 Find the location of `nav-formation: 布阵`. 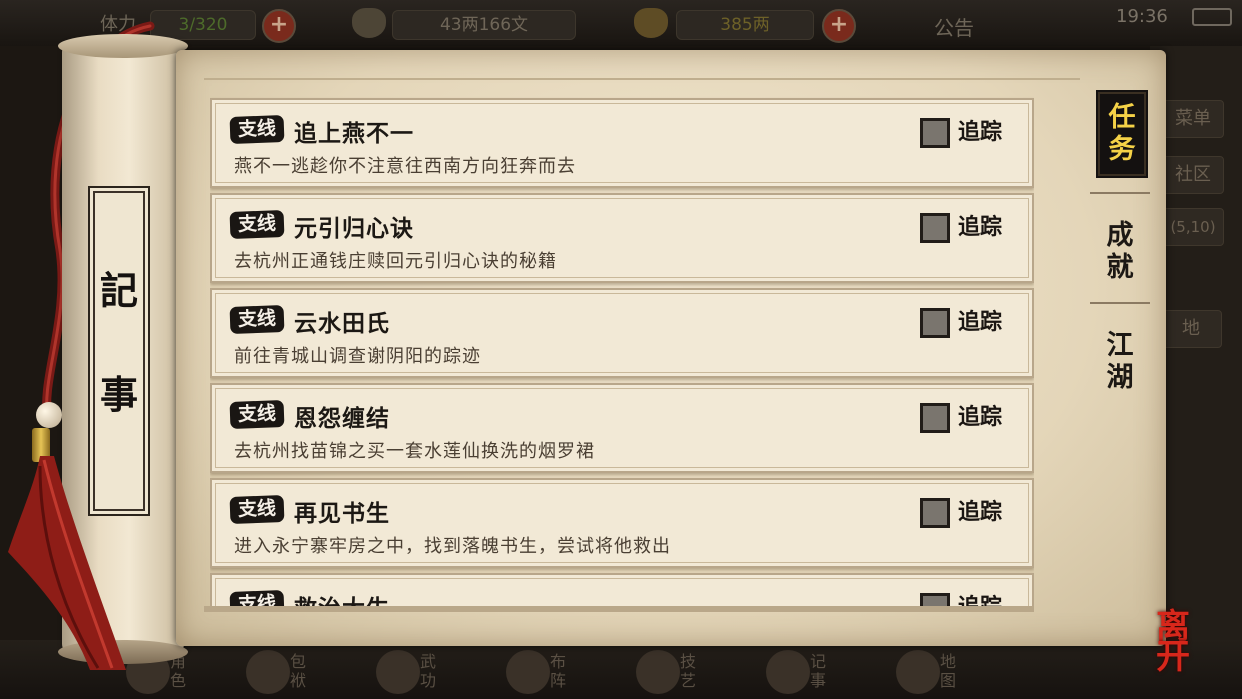

nav-formation: 布阵 is located at coordinates (545, 672).